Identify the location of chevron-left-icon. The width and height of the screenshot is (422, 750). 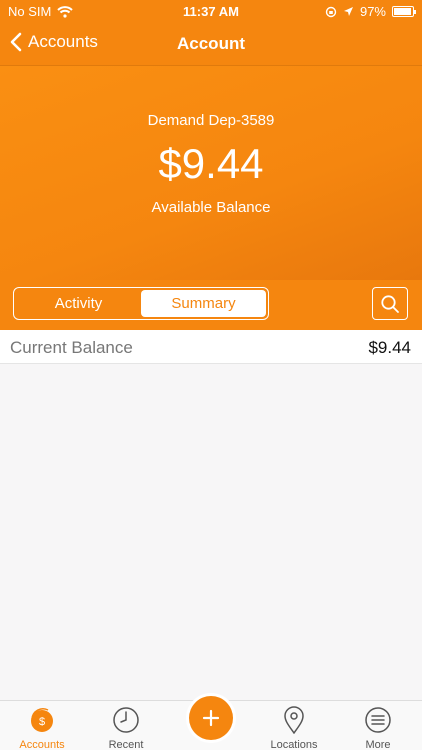
(16, 42).